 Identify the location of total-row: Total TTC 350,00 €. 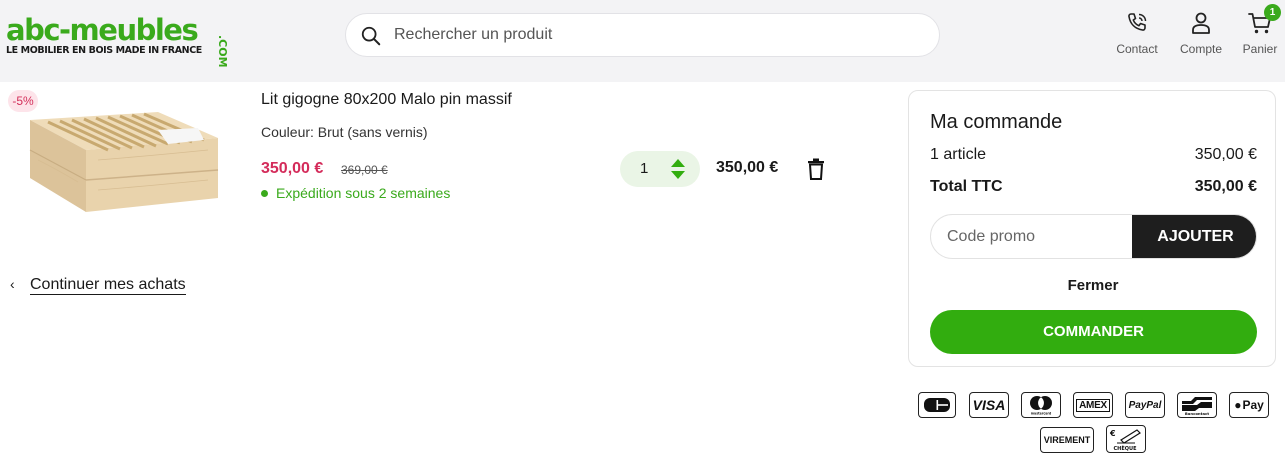
(1093, 187).